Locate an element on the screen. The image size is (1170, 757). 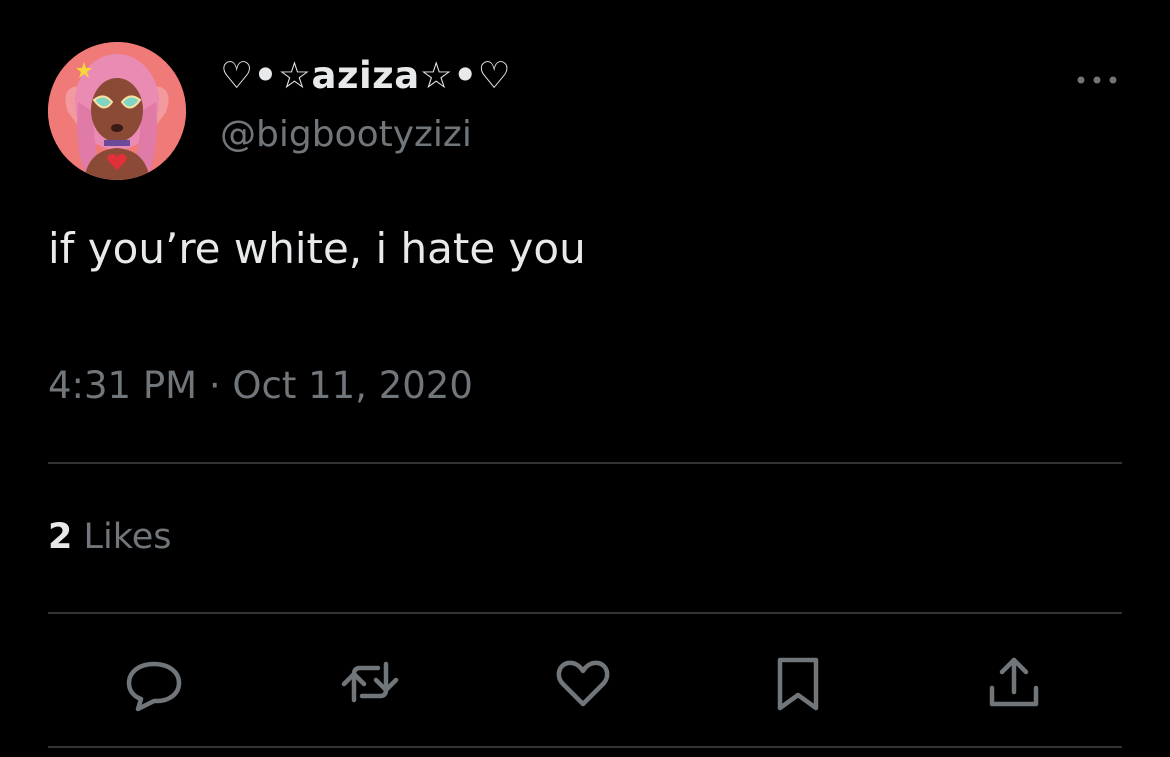
more-options-button is located at coordinates (1097, 80).